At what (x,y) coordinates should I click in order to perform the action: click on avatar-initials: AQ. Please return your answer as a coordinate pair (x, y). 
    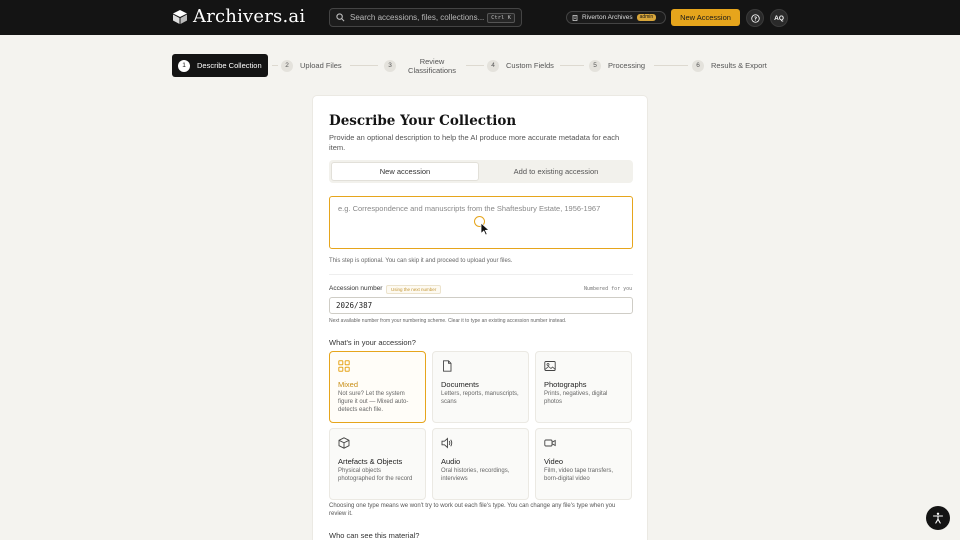
    Looking at the image, I should click on (779, 18).